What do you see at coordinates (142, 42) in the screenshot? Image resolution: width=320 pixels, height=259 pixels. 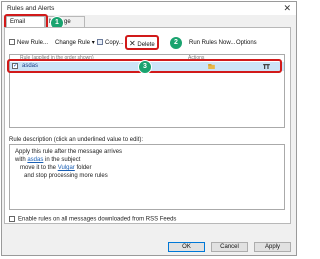 I see `delete-highlight` at bounding box center [142, 42].